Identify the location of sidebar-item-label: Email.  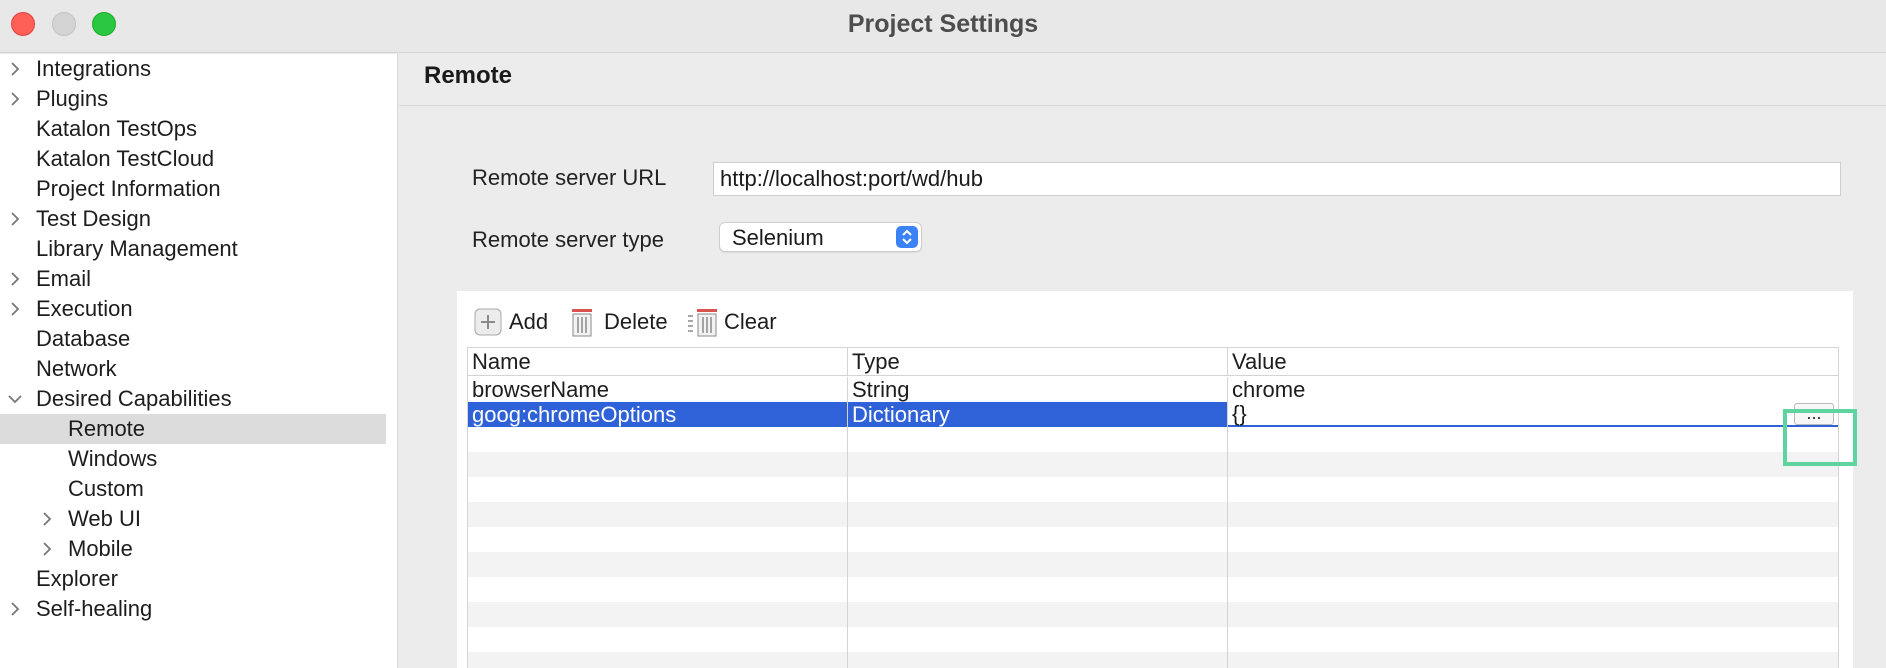
(64, 278).